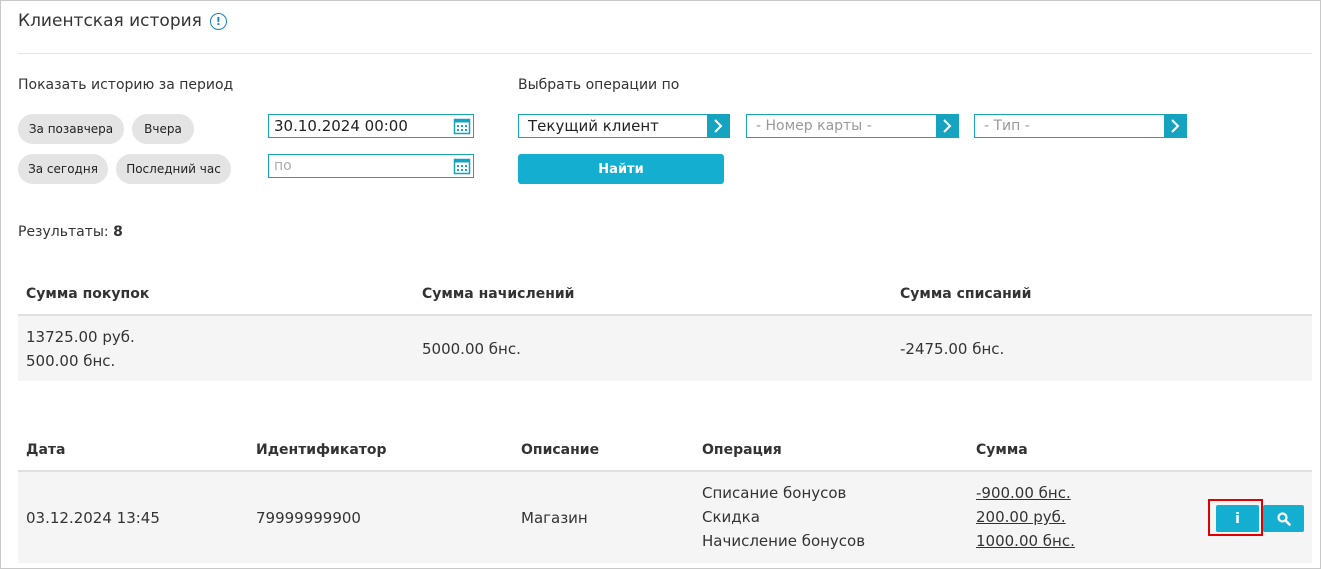  Describe the element at coordinates (308, 518) in the screenshot. I see `row-identifier: 79999999900` at that location.